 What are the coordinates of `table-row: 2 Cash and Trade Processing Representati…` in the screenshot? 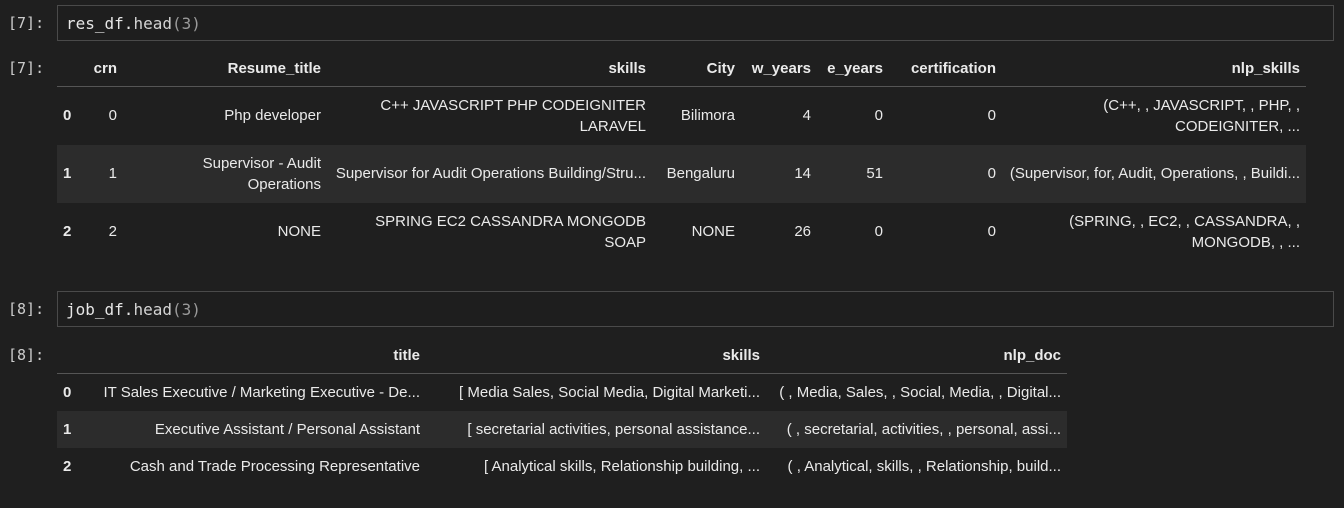 It's located at (562, 466).